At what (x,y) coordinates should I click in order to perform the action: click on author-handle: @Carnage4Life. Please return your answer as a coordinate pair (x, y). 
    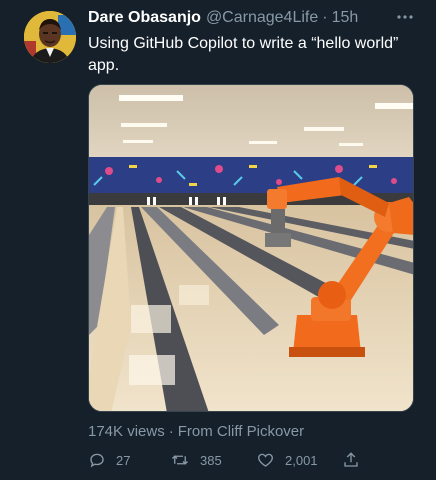
    Looking at the image, I should click on (262, 18).